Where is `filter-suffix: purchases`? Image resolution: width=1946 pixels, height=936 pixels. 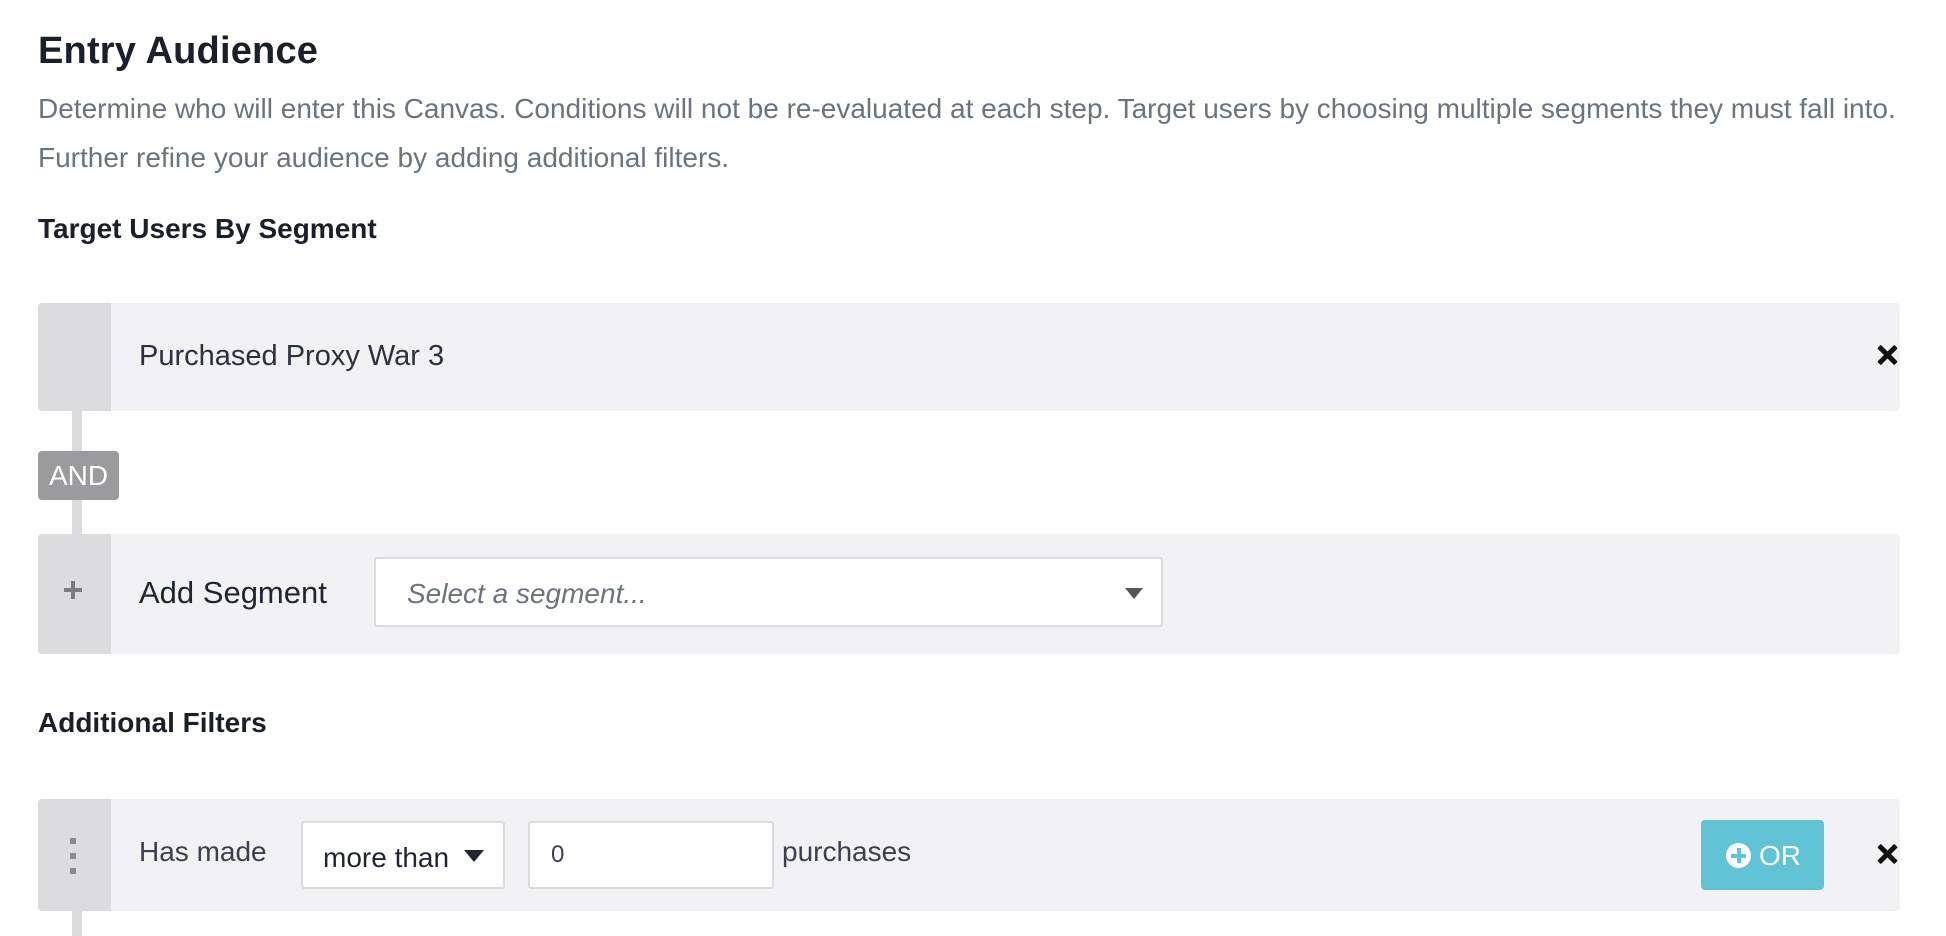 filter-suffix: purchases is located at coordinates (847, 851).